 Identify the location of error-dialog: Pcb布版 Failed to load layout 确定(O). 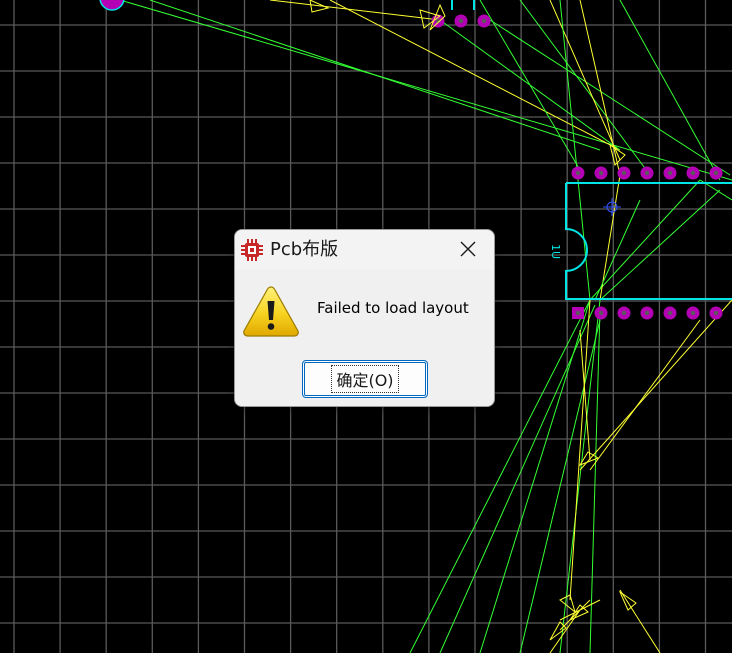
(364, 318).